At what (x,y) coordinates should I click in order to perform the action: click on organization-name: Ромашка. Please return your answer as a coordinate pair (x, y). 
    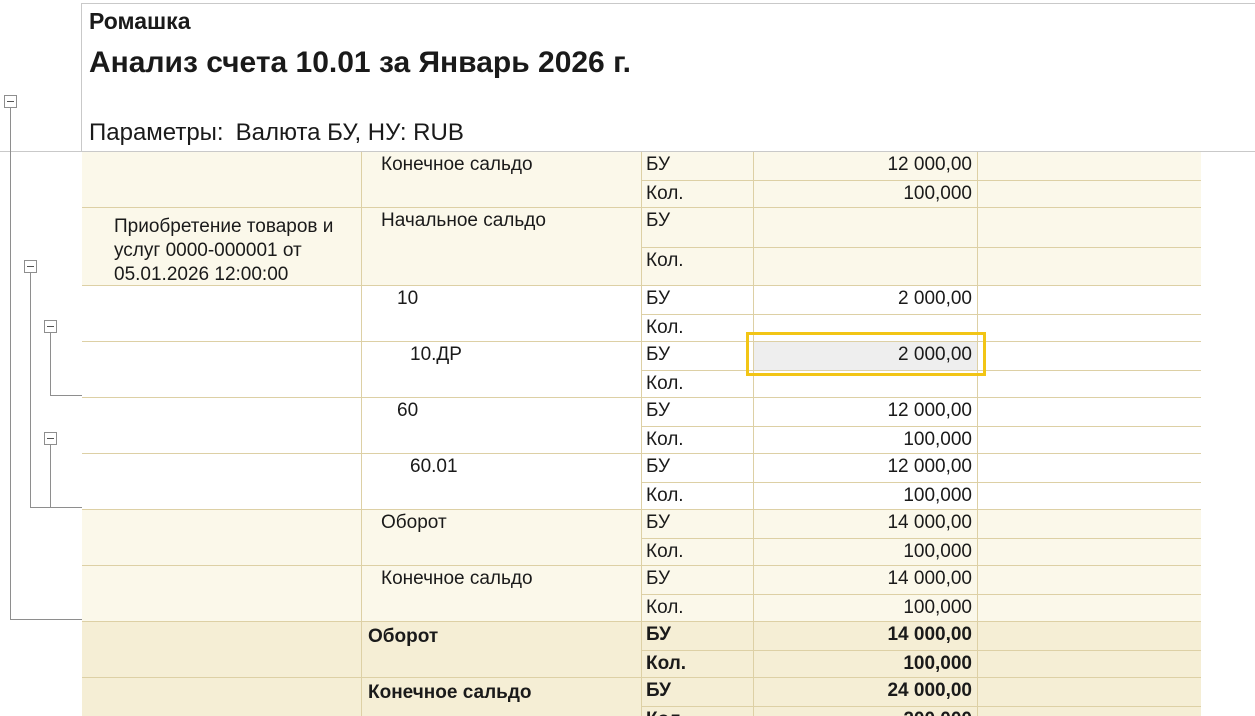
    Looking at the image, I should click on (140, 21).